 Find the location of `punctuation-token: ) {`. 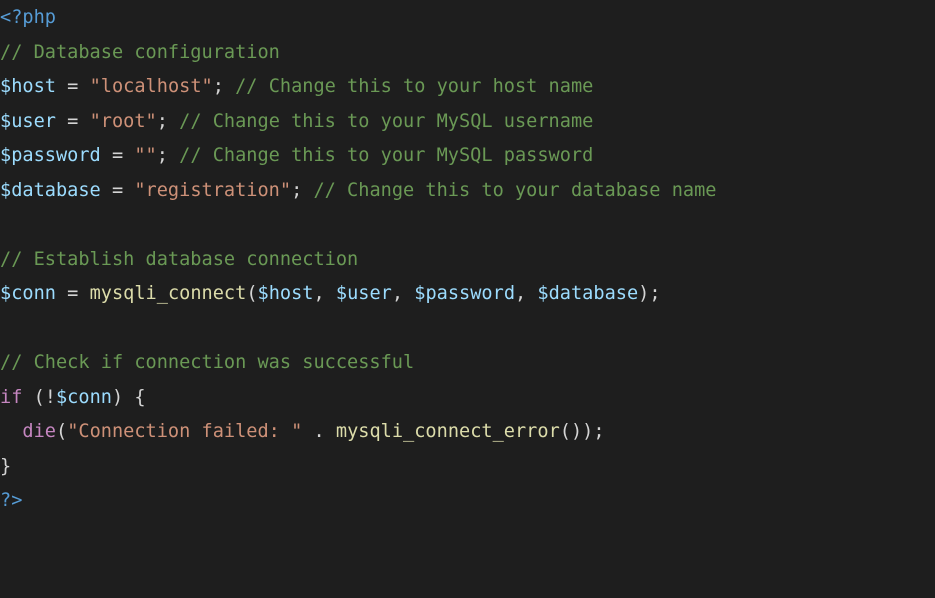

punctuation-token: ) { is located at coordinates (128, 397).